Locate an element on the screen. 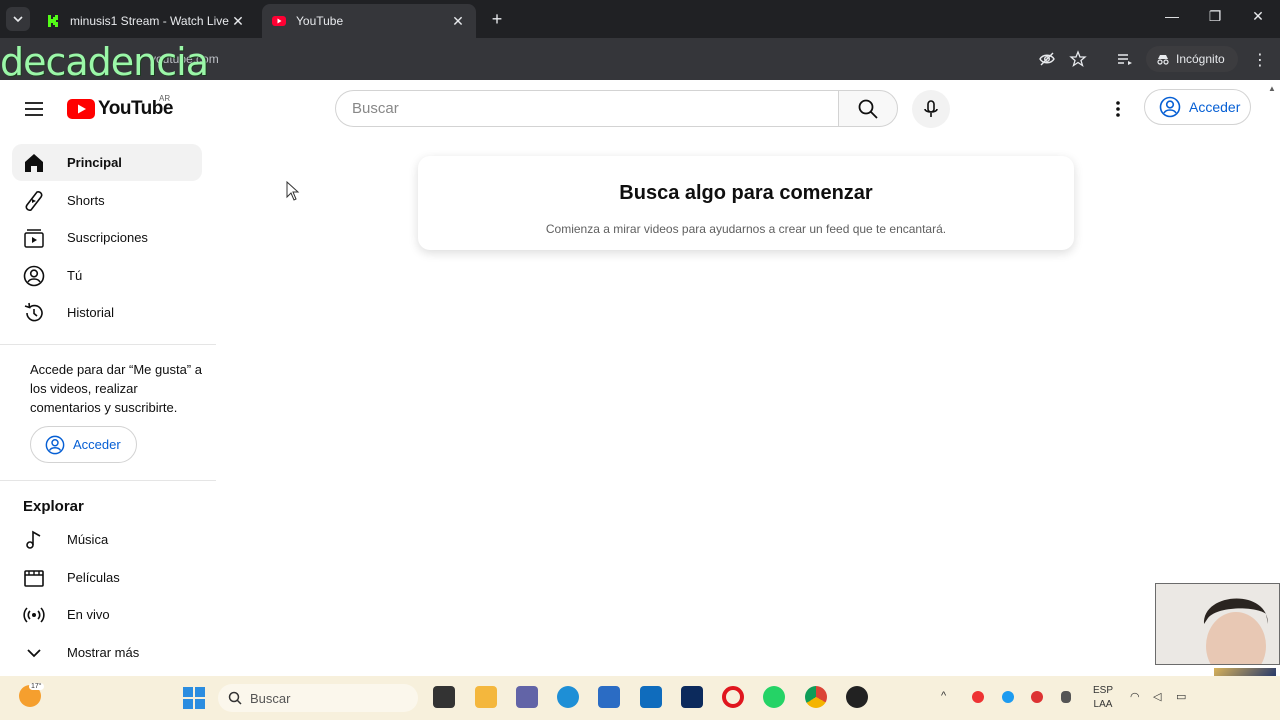 The image size is (1280, 720). language-indicator: ESP LAA is located at coordinates (1103, 698).